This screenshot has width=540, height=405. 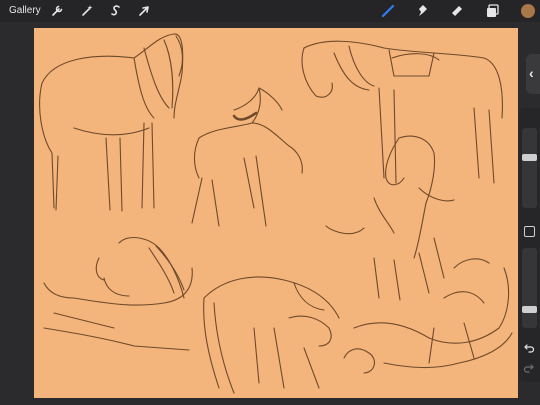 What do you see at coordinates (271, 335) in the screenshot?
I see `bending-horse-sketch` at bounding box center [271, 335].